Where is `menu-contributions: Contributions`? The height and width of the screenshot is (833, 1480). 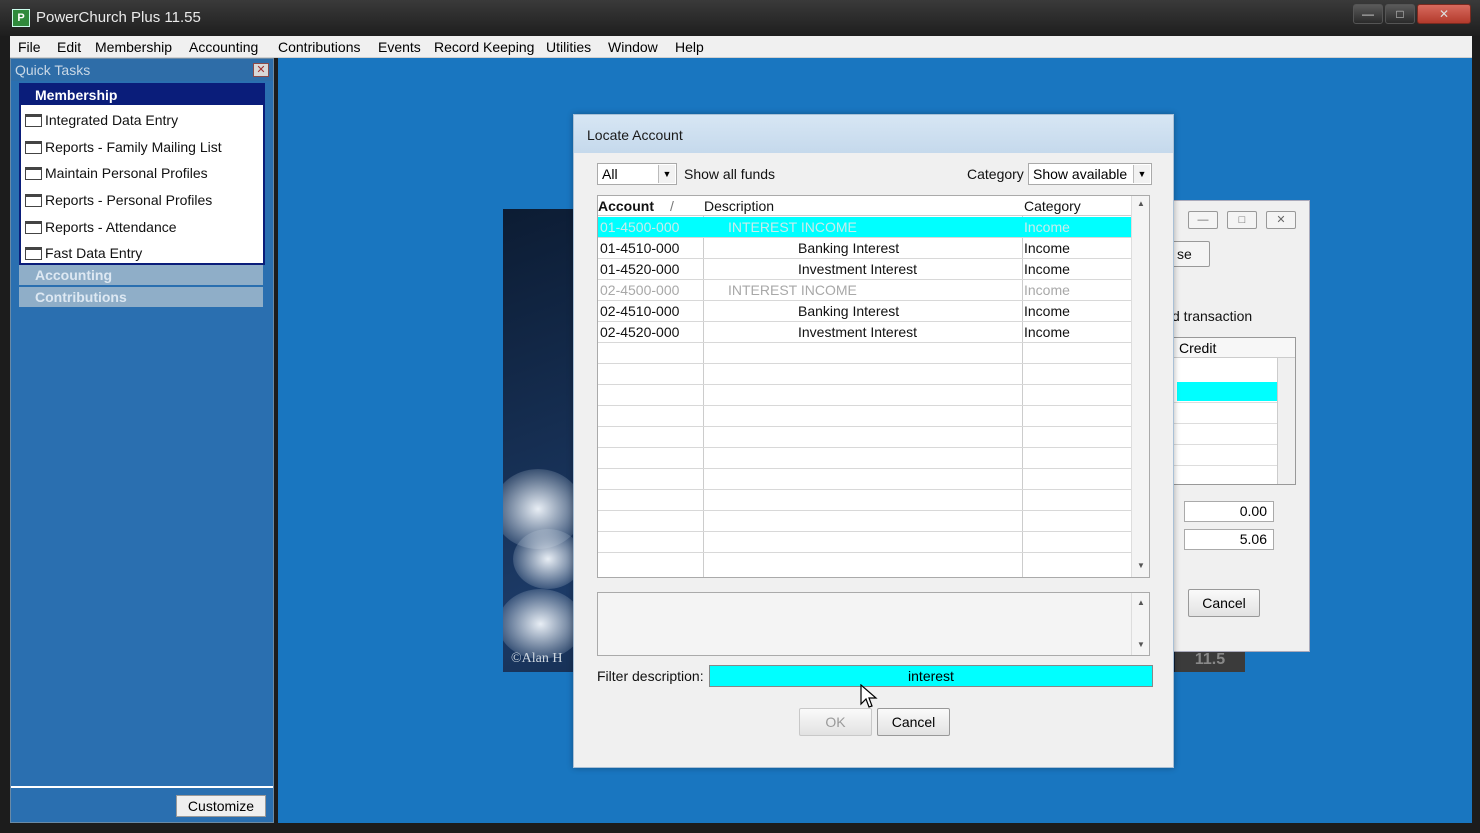 menu-contributions: Contributions is located at coordinates (319, 47).